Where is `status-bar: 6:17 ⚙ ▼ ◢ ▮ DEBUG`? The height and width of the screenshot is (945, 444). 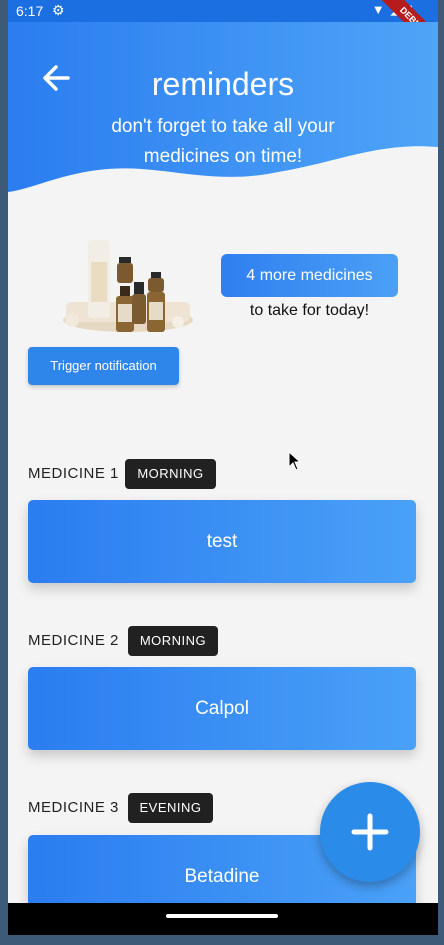
status-bar: 6:17 ⚙ ▼ ◢ ▮ DEBUG is located at coordinates (223, 32).